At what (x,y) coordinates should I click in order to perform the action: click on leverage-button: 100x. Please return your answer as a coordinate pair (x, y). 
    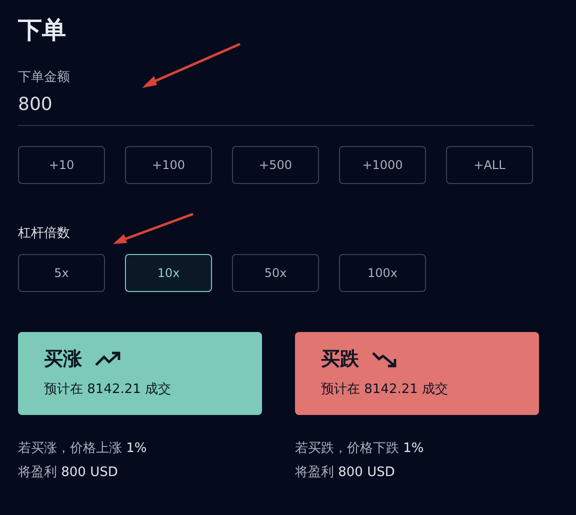
    Looking at the image, I should click on (382, 273).